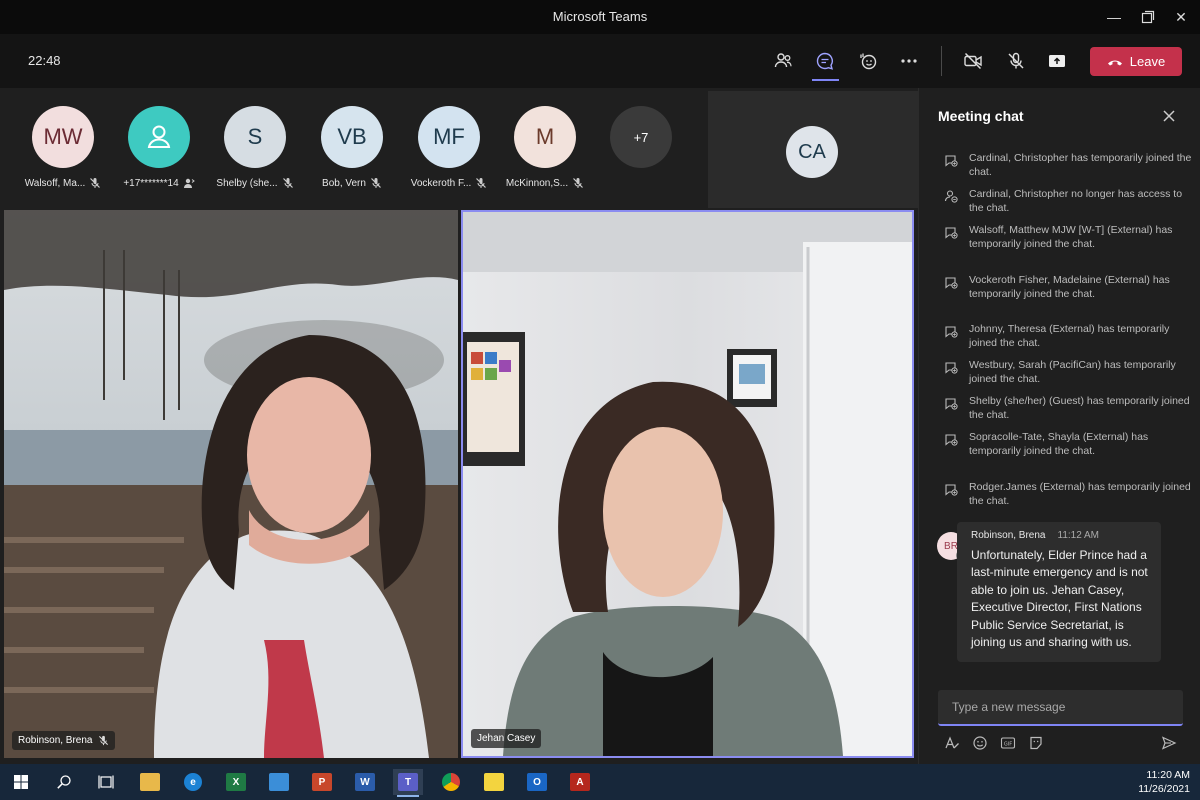 This screenshot has height=800, width=1200. Describe the element at coordinates (1148, 17) in the screenshot. I see `maximize-button` at that location.